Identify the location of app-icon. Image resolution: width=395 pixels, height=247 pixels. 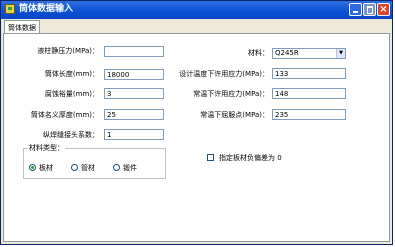
(10, 9).